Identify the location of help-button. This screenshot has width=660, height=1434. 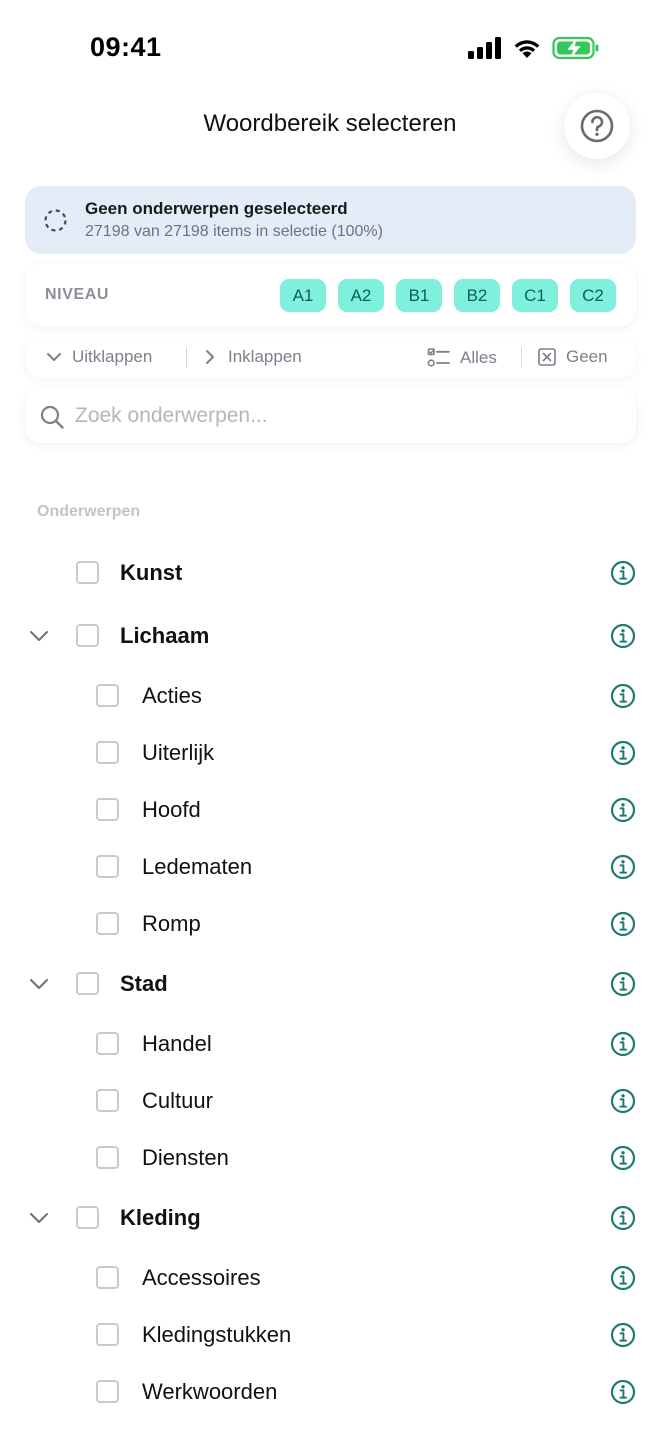
(597, 126).